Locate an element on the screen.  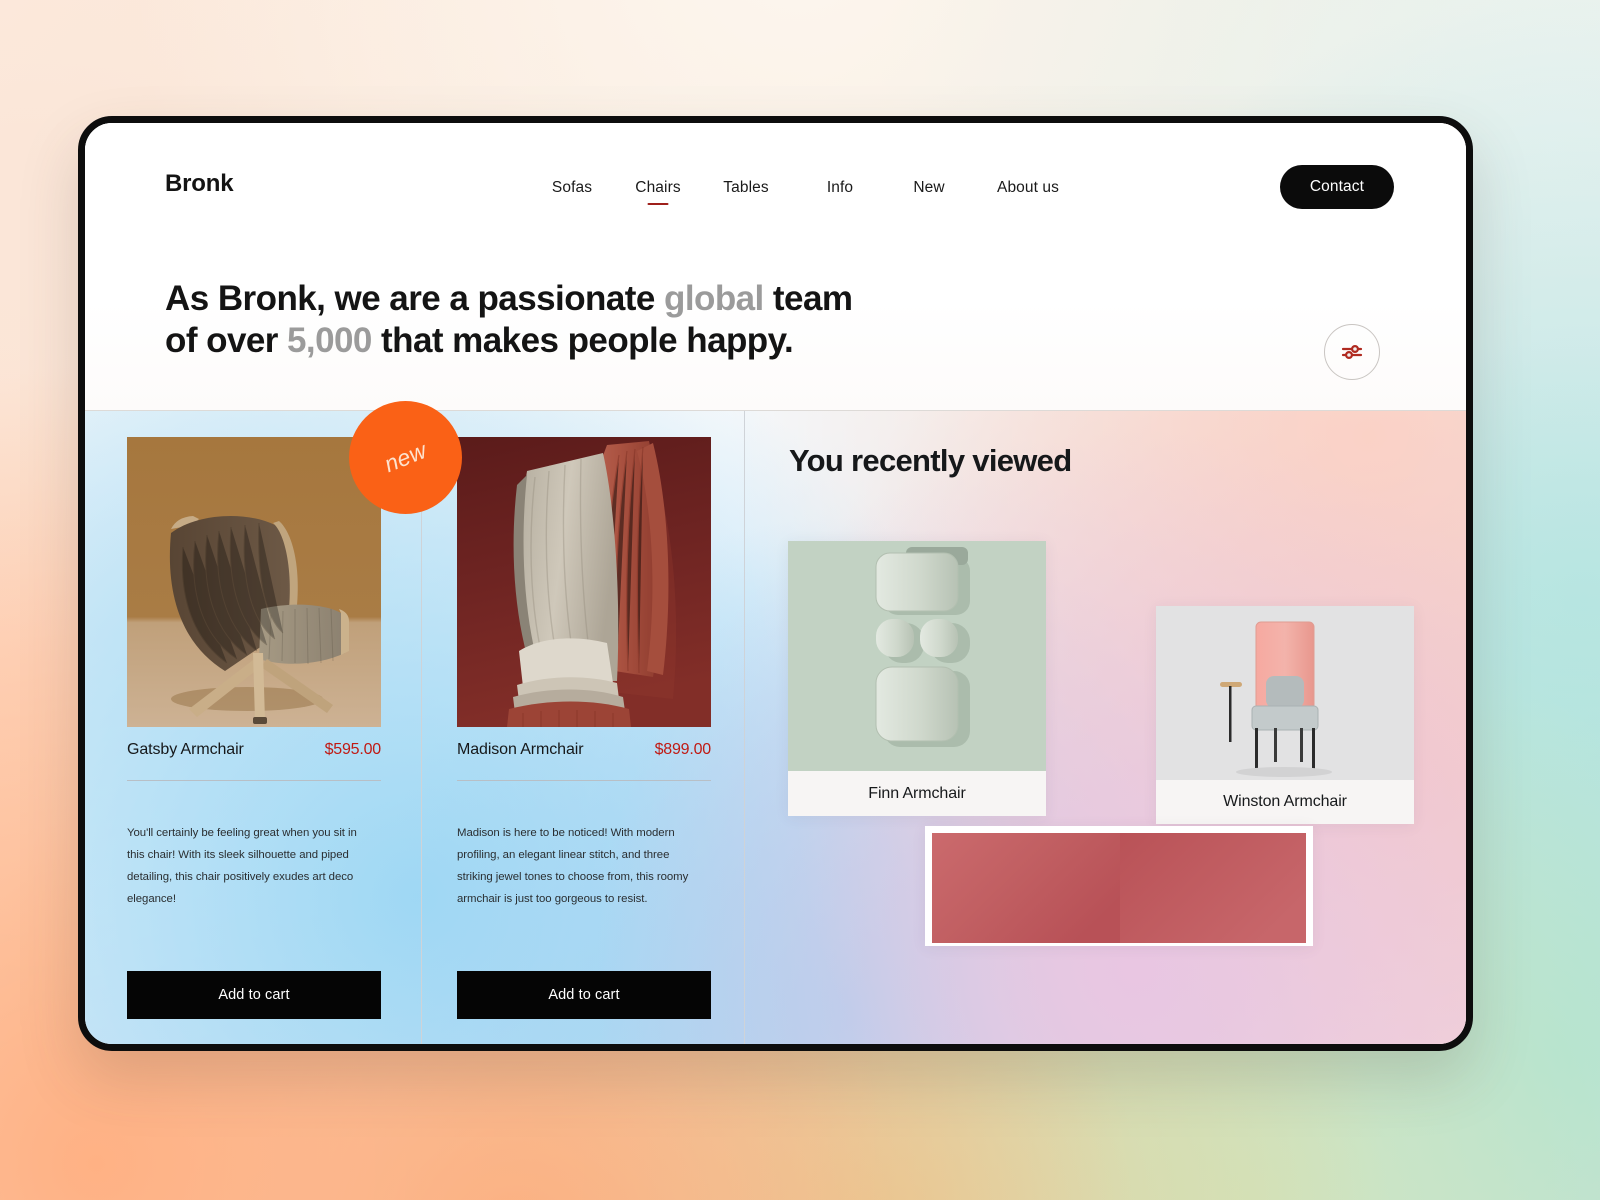
recently-viewed-label: Winston Armchair is located at coordinates (1285, 801).